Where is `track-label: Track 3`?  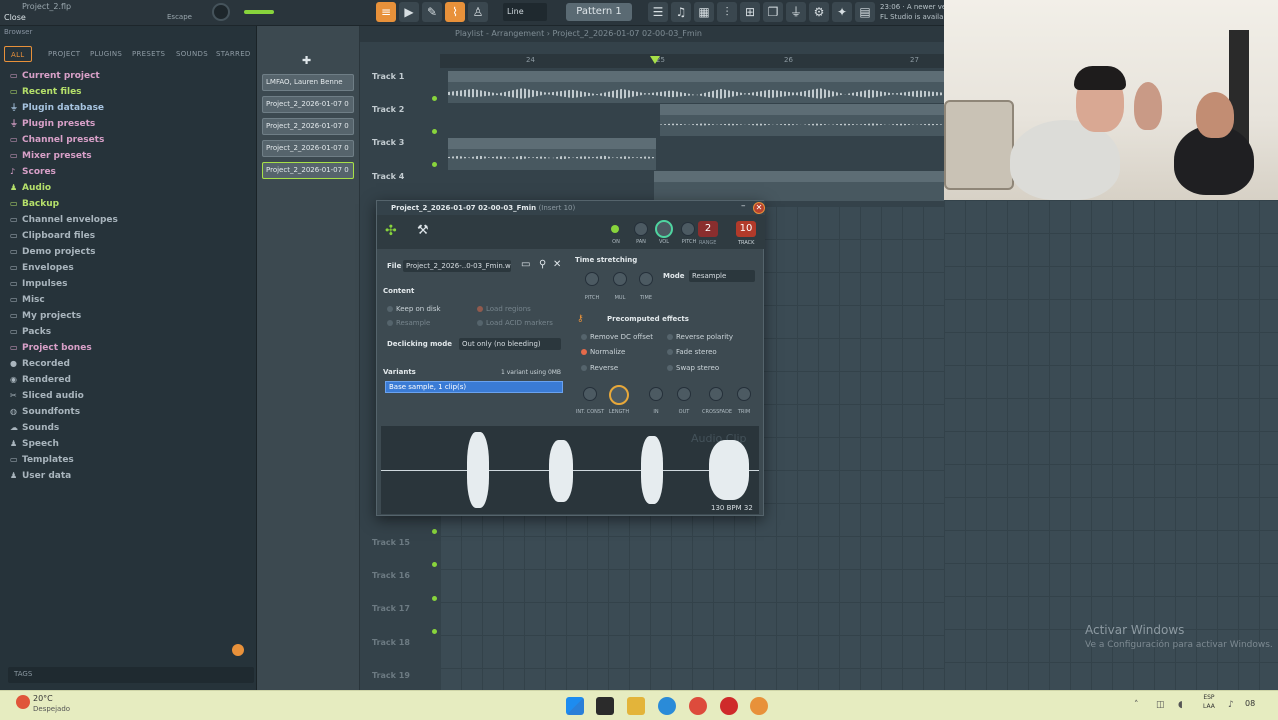 track-label: Track 3 is located at coordinates (388, 142).